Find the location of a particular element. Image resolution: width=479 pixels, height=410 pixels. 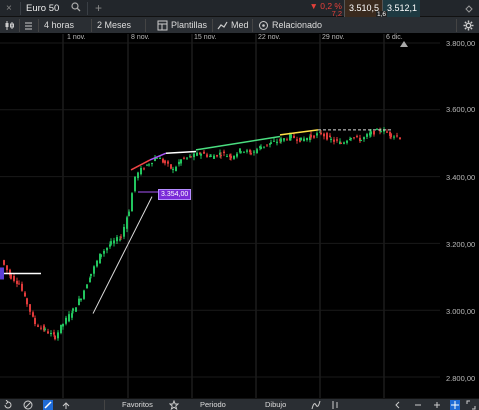

trend-line-yellow is located at coordinates (299, 132).